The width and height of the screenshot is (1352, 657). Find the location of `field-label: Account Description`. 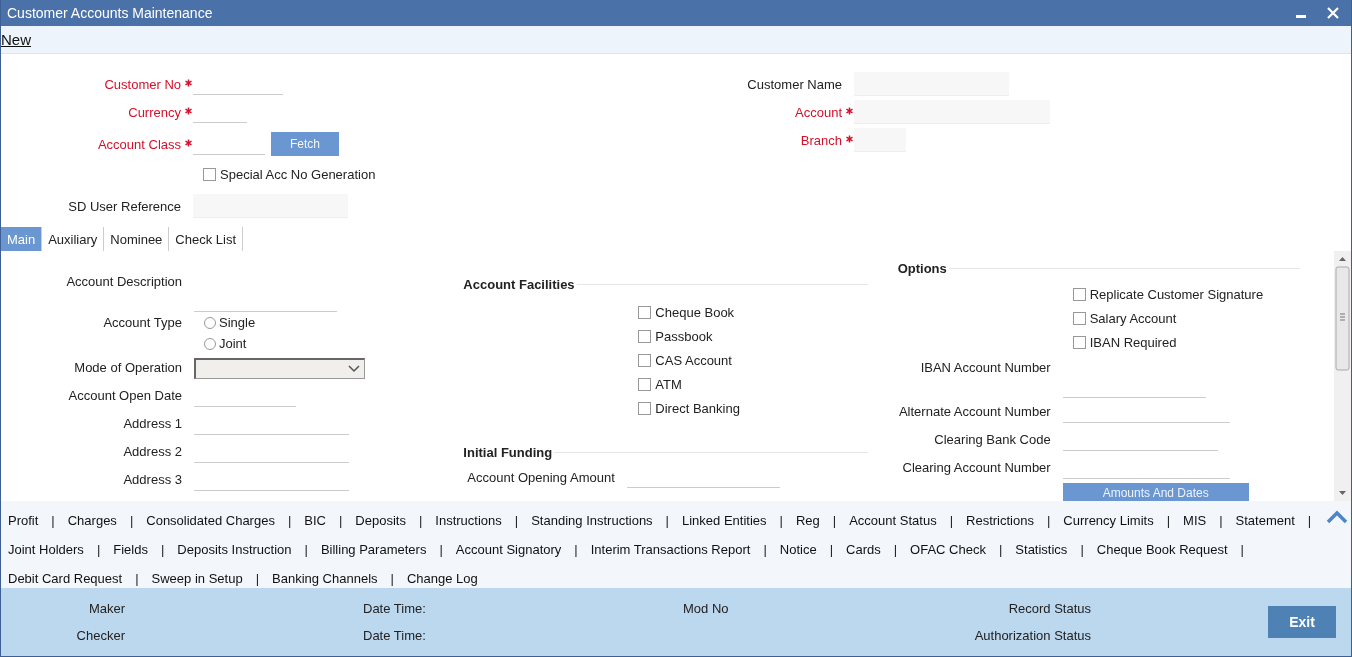

field-label: Account Description is located at coordinates (123, 282).